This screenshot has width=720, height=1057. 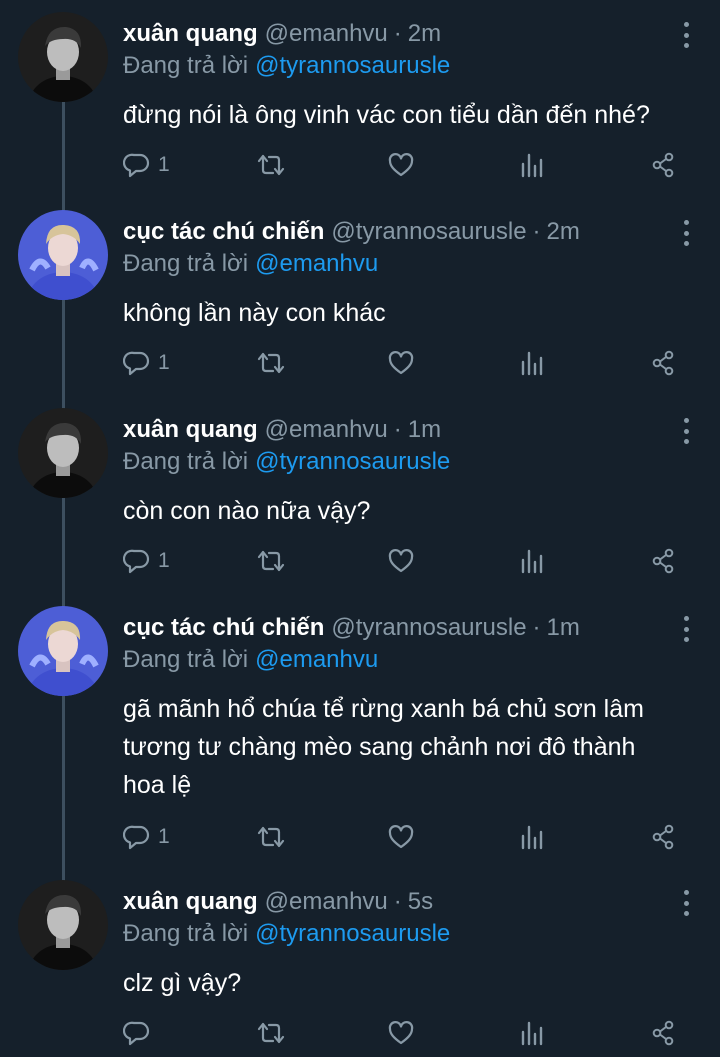 I want to click on tweet-actions: 1, so click(x=403, y=561).